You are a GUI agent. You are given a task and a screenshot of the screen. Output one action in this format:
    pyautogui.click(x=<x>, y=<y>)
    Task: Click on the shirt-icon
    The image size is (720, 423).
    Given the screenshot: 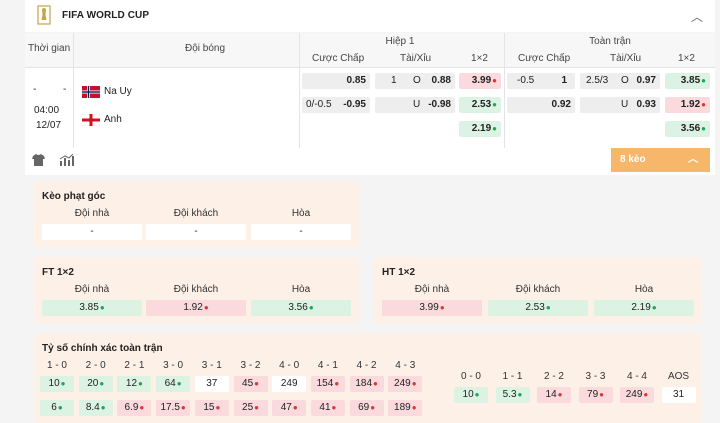 What is the action you would take?
    pyautogui.click(x=38, y=160)
    